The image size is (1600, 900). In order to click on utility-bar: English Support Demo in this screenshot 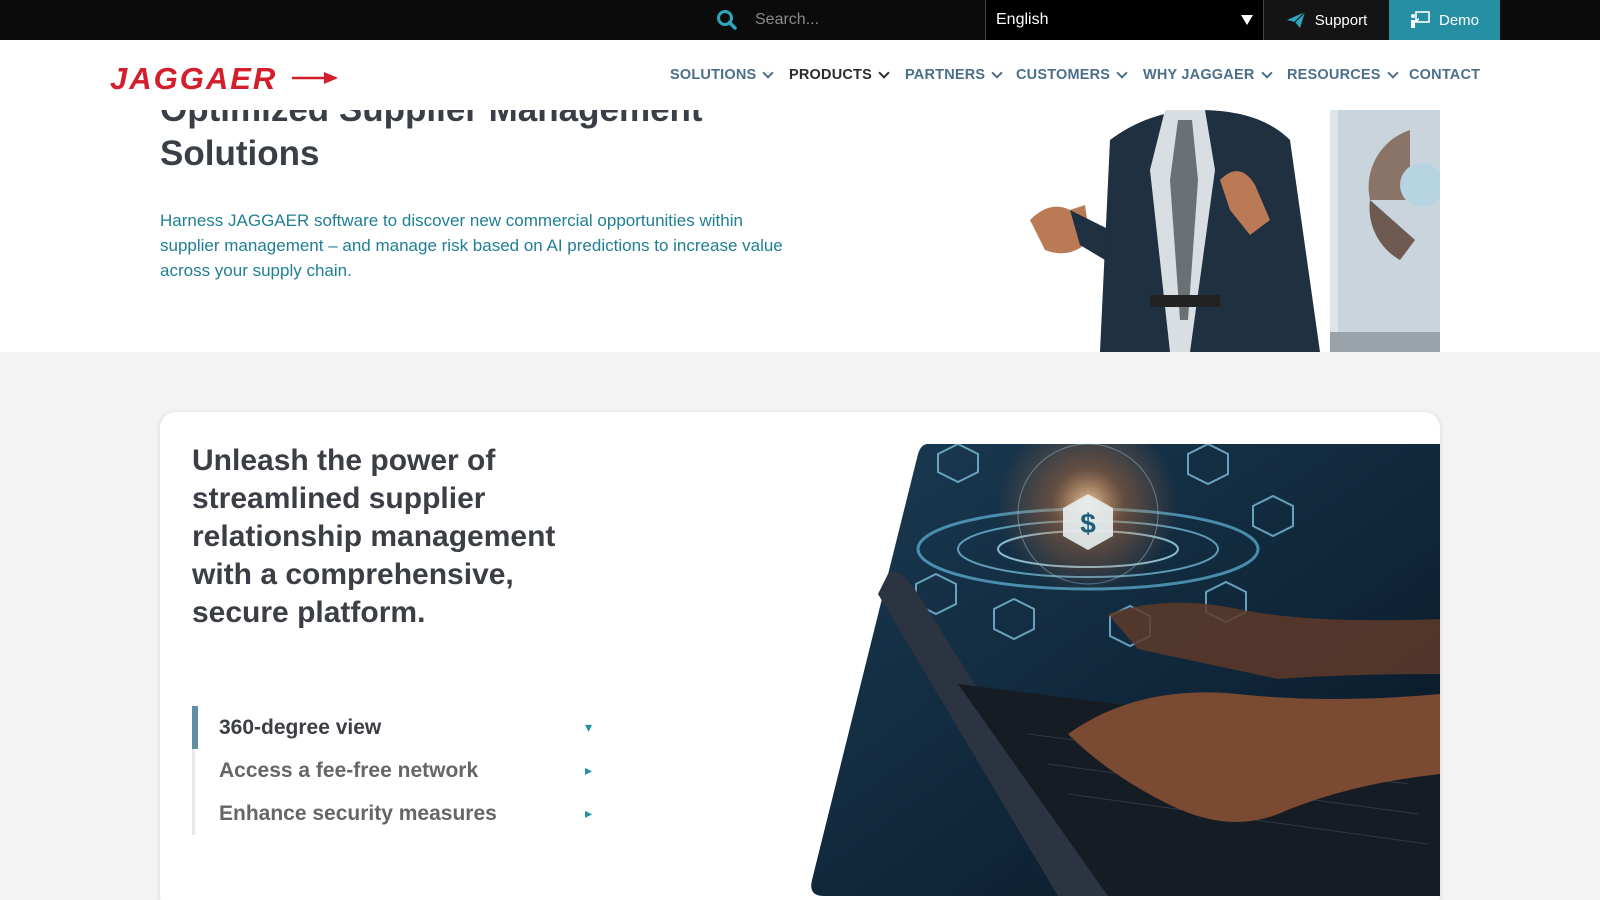, I will do `click(800, 20)`.